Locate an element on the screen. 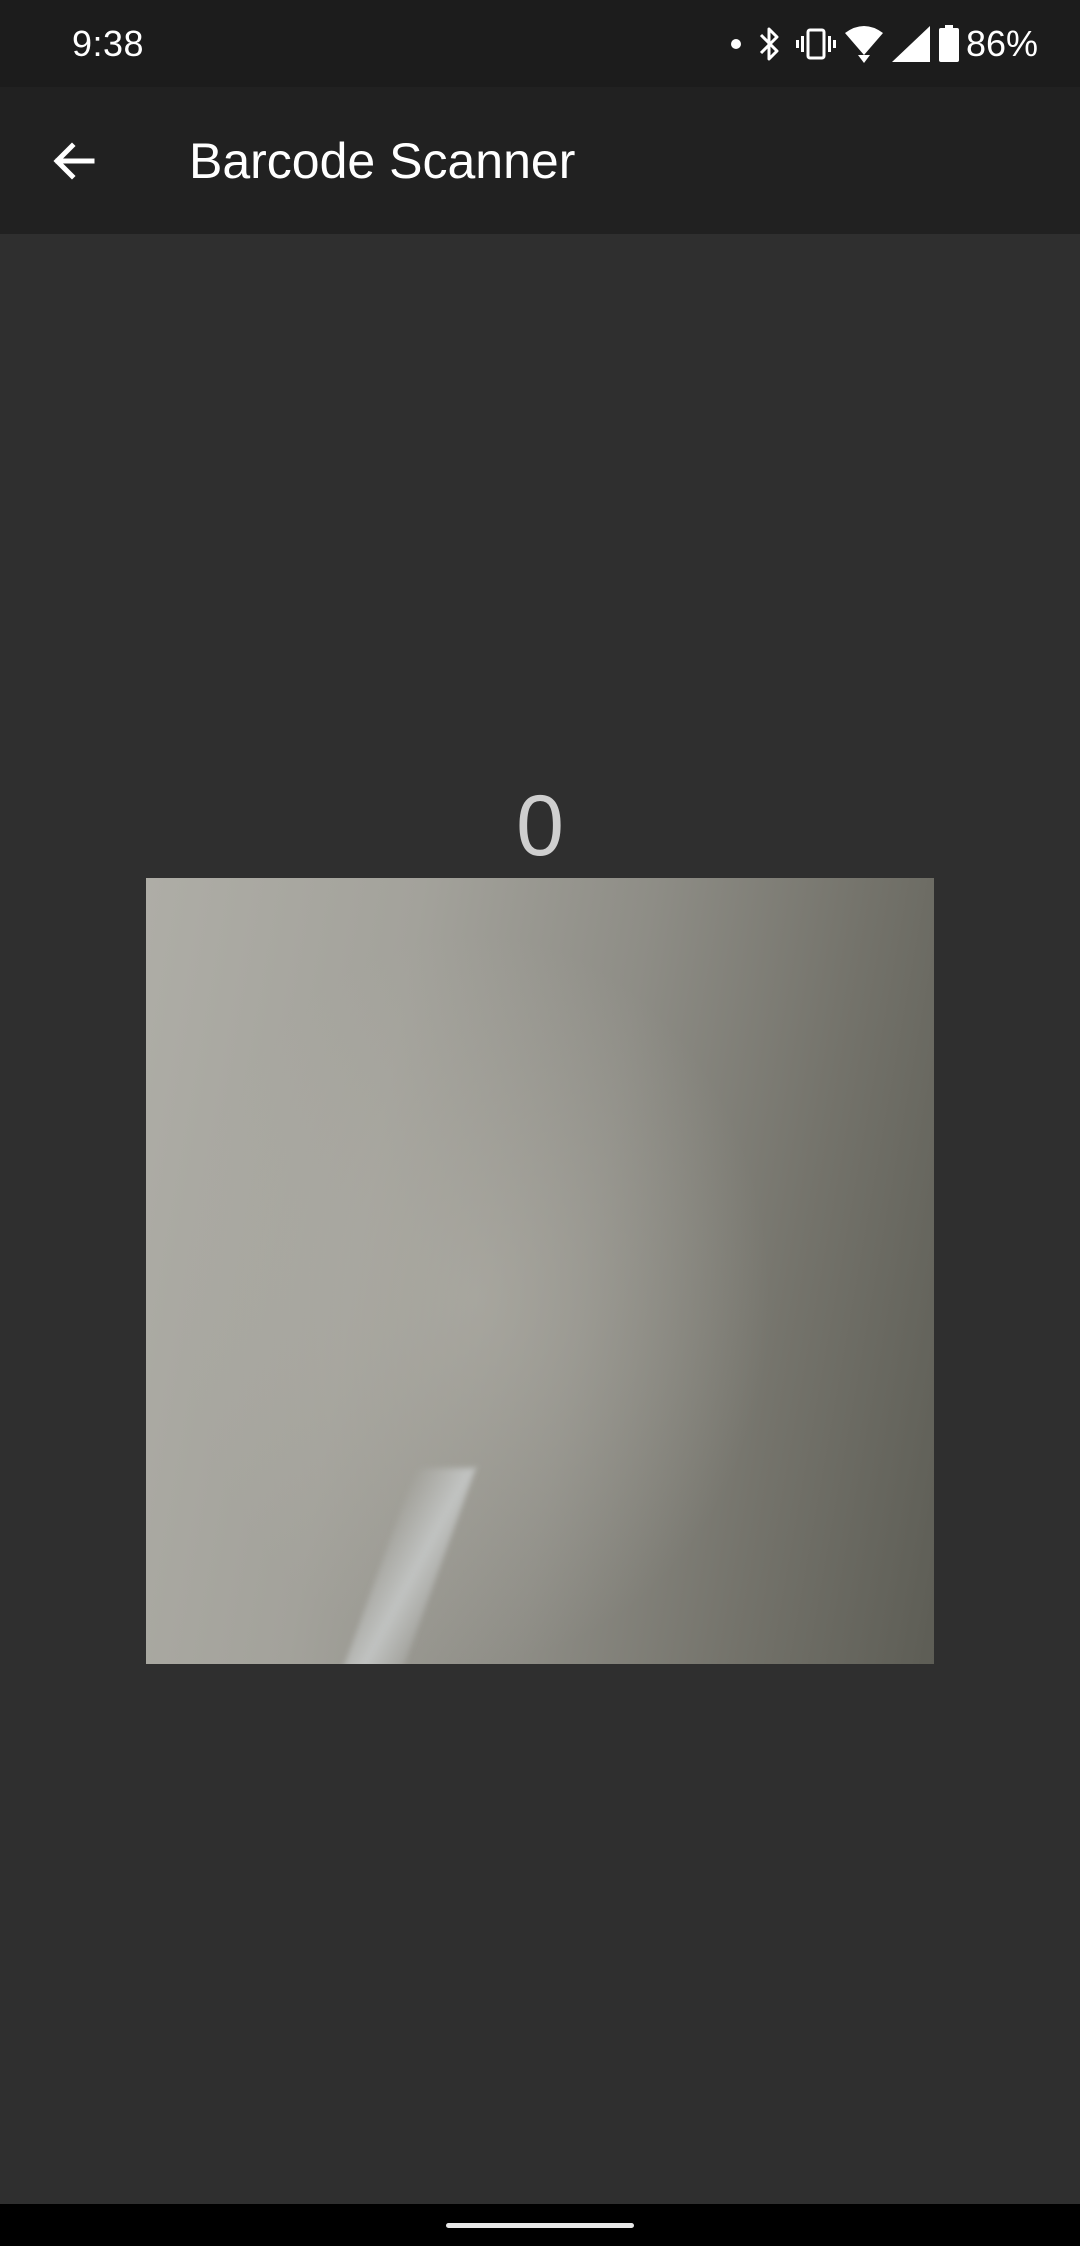  bluetooth-icon is located at coordinates (769, 44).